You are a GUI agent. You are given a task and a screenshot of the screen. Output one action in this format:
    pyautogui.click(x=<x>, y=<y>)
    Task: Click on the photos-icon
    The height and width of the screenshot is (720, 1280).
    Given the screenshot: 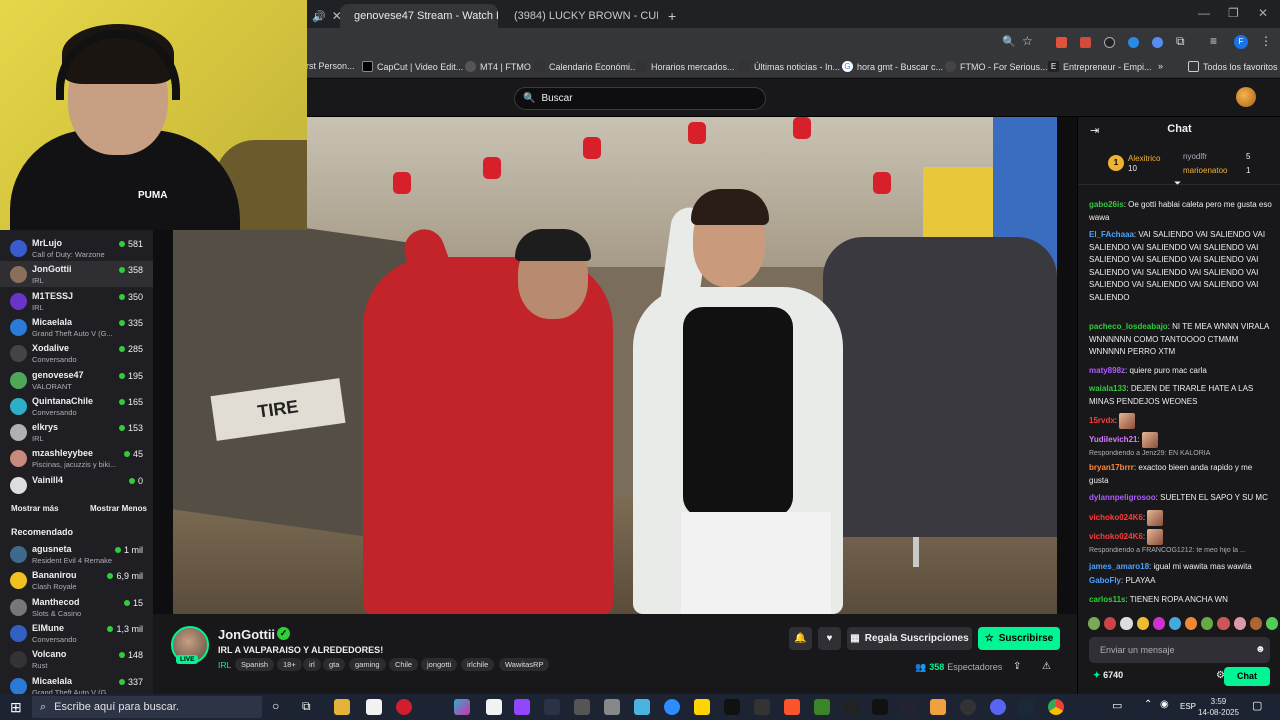 What is the action you would take?
    pyautogui.click(x=642, y=707)
    